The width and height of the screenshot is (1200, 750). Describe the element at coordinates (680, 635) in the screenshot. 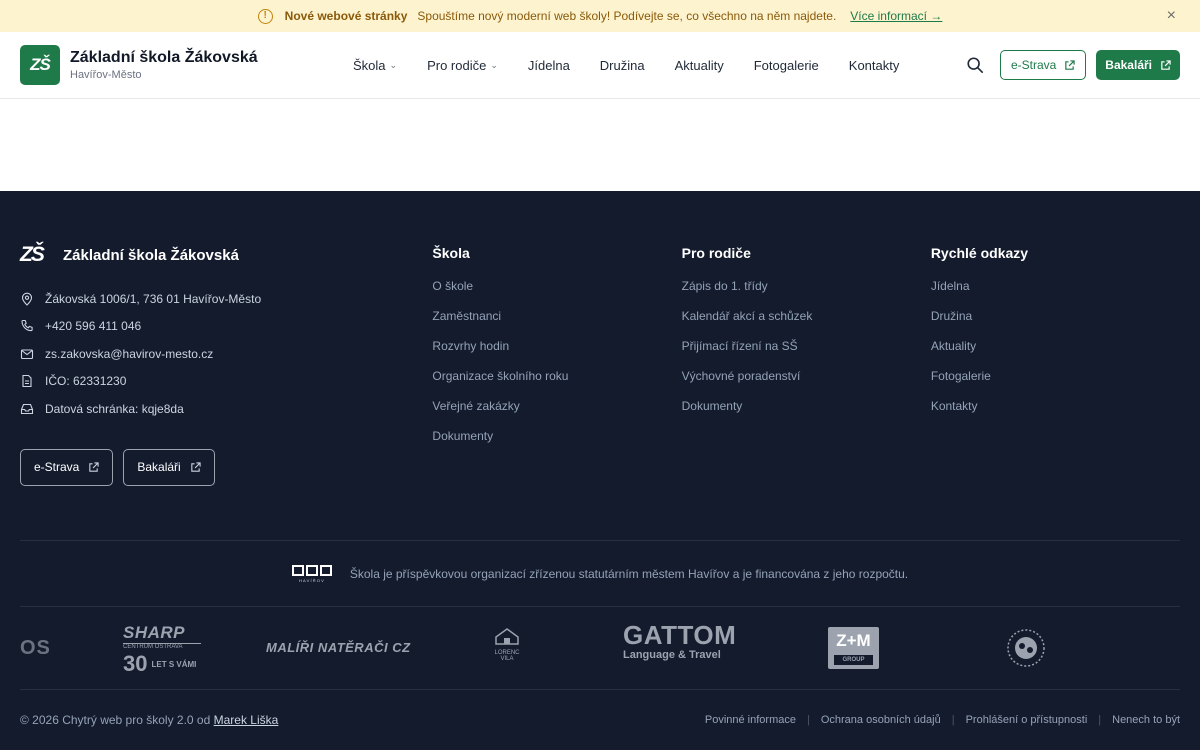

I see `gattom-logo-text: GATTOM` at that location.